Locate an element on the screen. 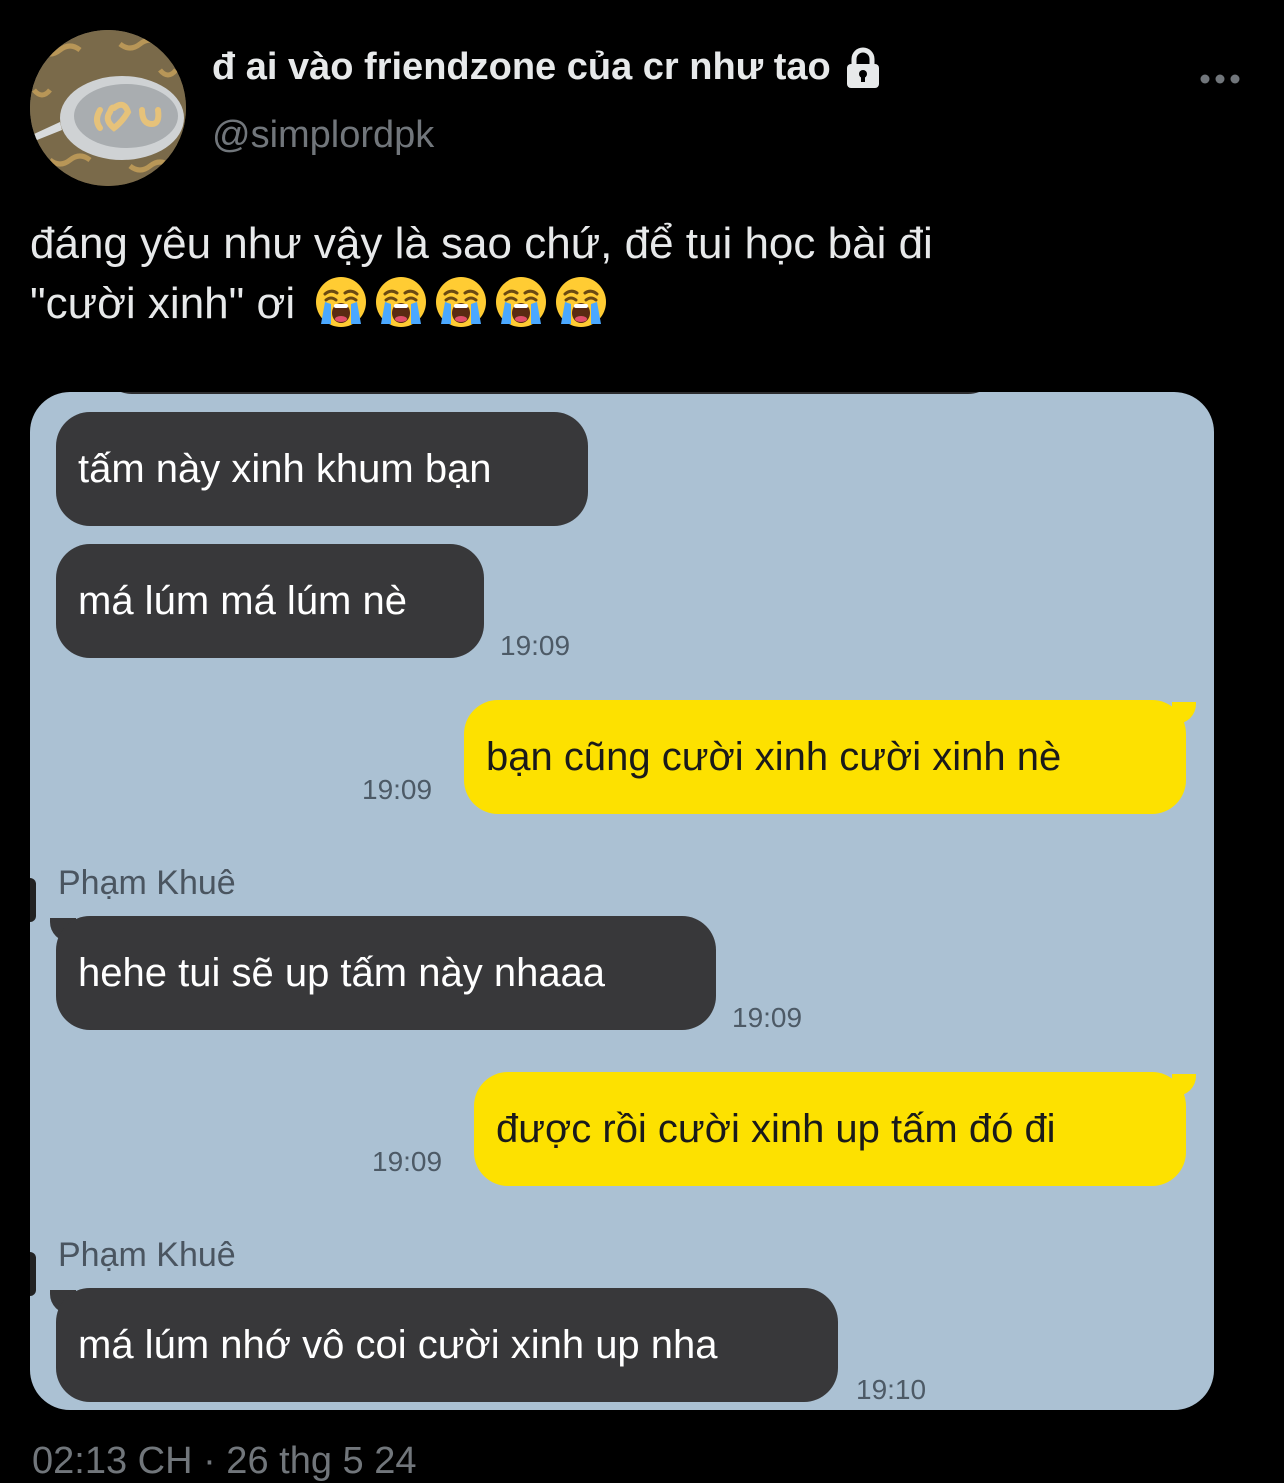 The width and height of the screenshot is (1284, 1483). lock-icon is located at coordinates (863, 68).